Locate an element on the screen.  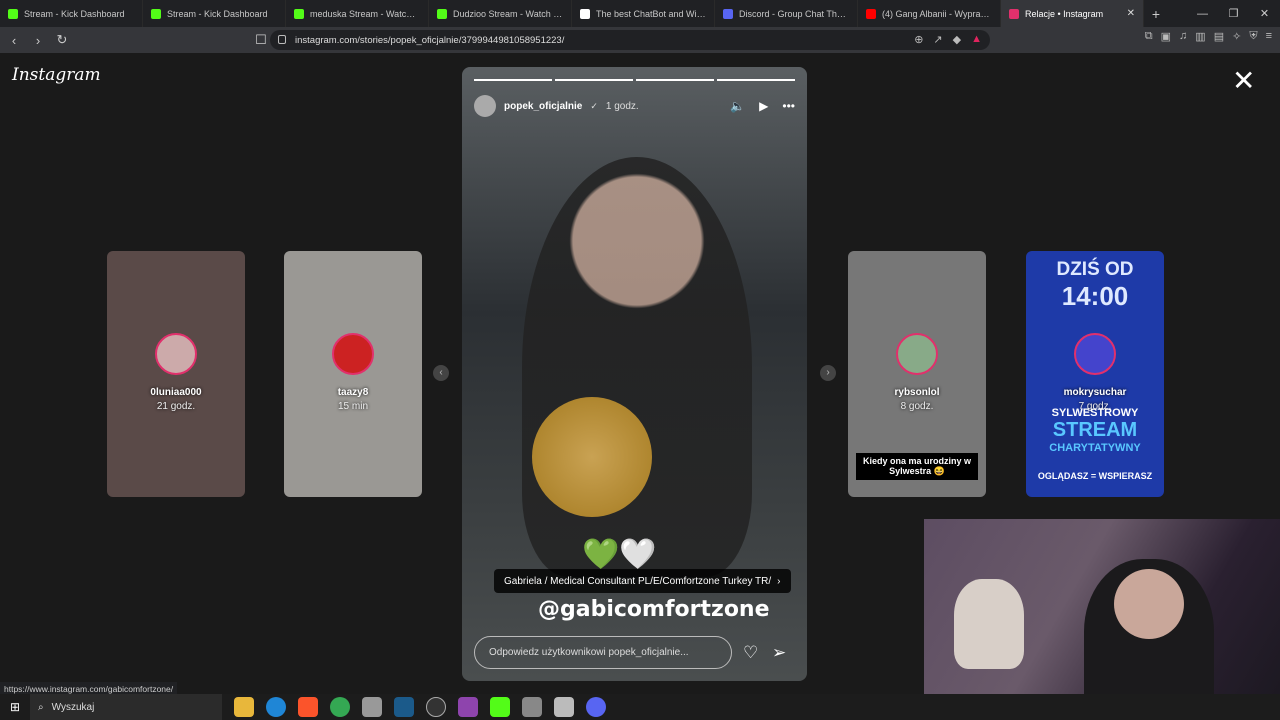
brave-shield-icon: ◆ is located at coordinates (957, 39).